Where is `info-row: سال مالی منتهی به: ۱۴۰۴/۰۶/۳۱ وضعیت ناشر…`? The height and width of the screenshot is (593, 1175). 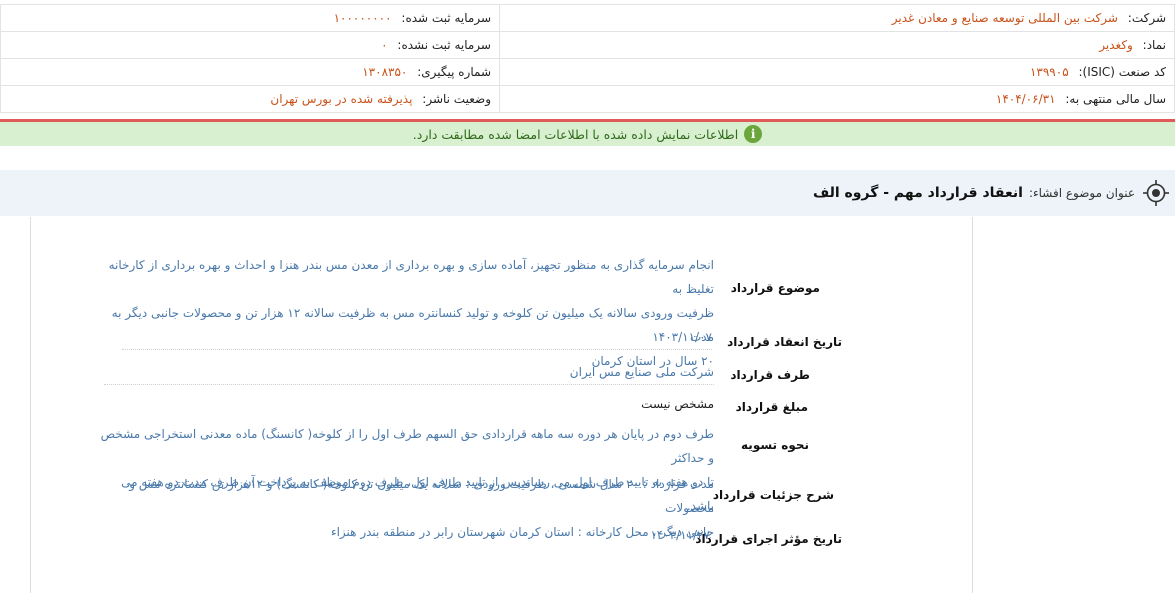
info-row: سال مالی منتهی به: ۱۴۰۴/۰۶/۳۱ وضعیت ناشر… is located at coordinates (587, 99).